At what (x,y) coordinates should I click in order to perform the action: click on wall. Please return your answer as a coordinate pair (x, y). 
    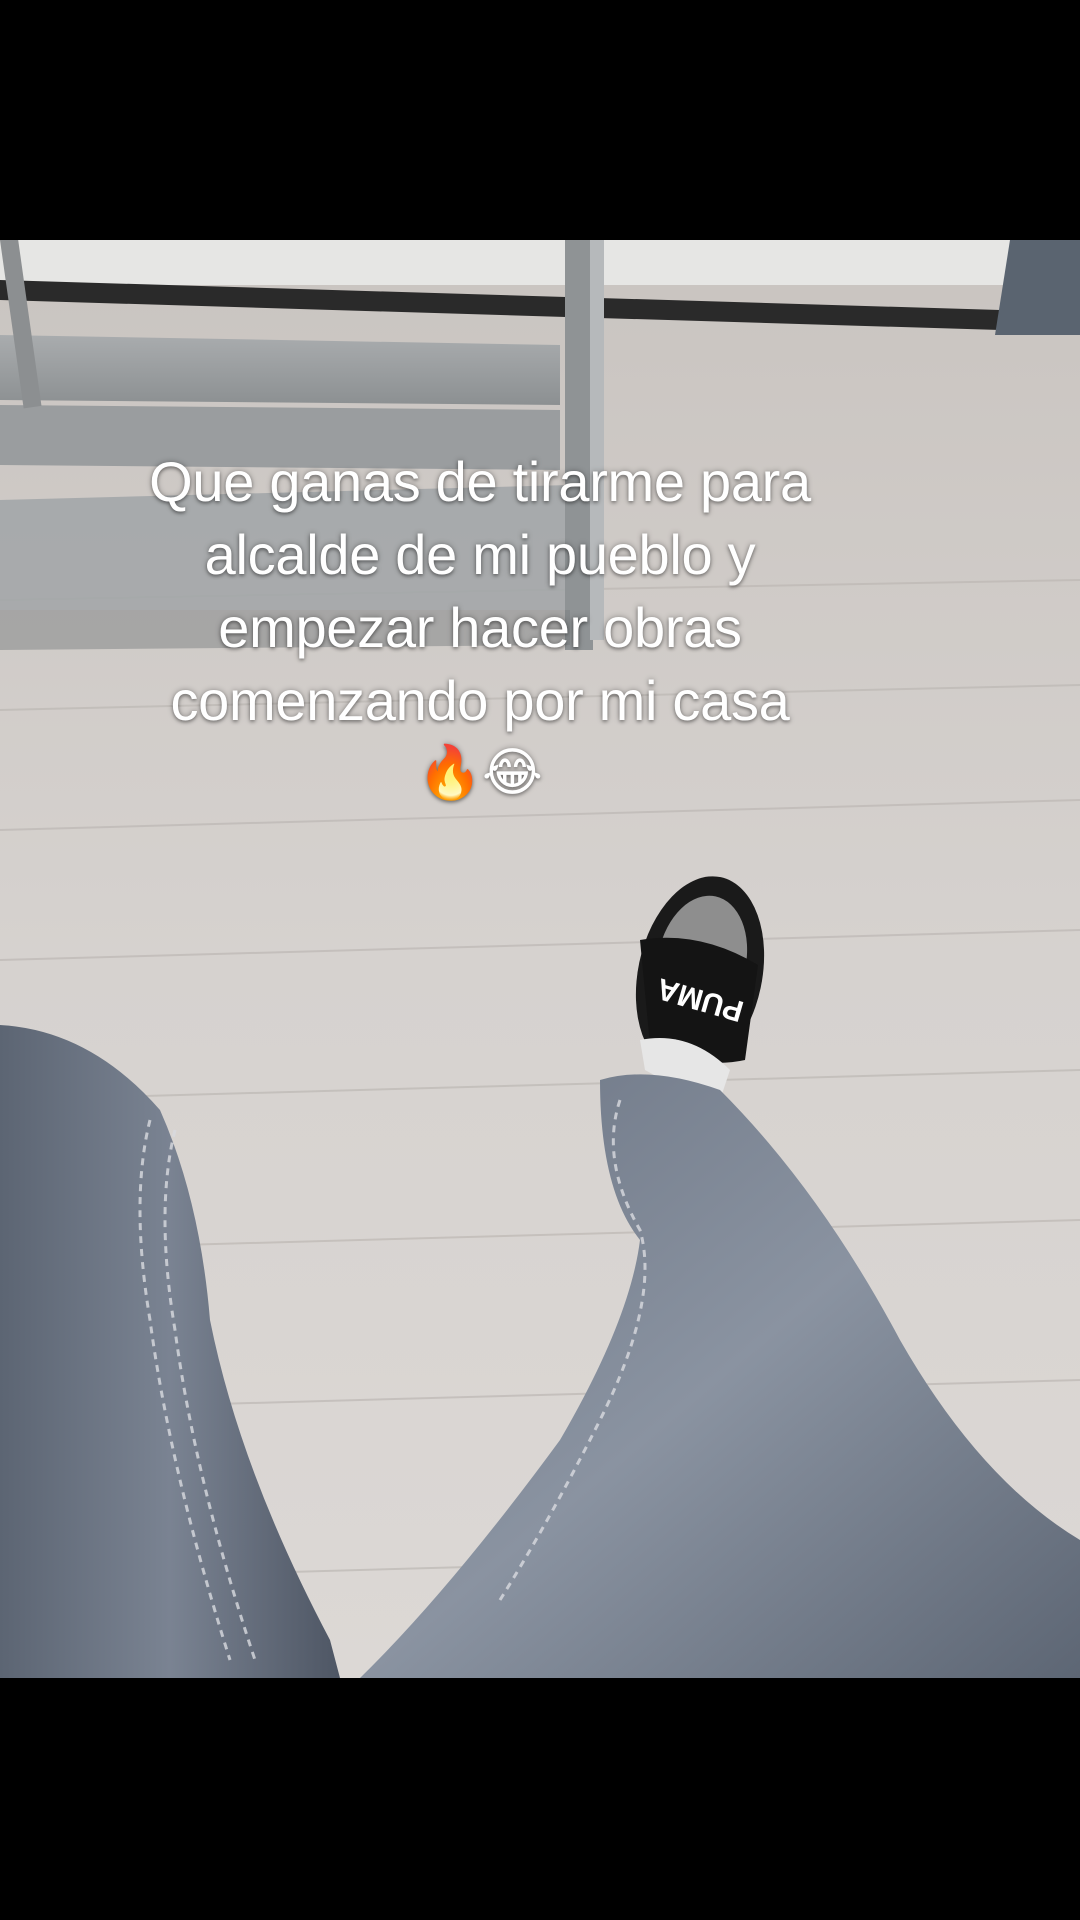
    Looking at the image, I should click on (540, 262).